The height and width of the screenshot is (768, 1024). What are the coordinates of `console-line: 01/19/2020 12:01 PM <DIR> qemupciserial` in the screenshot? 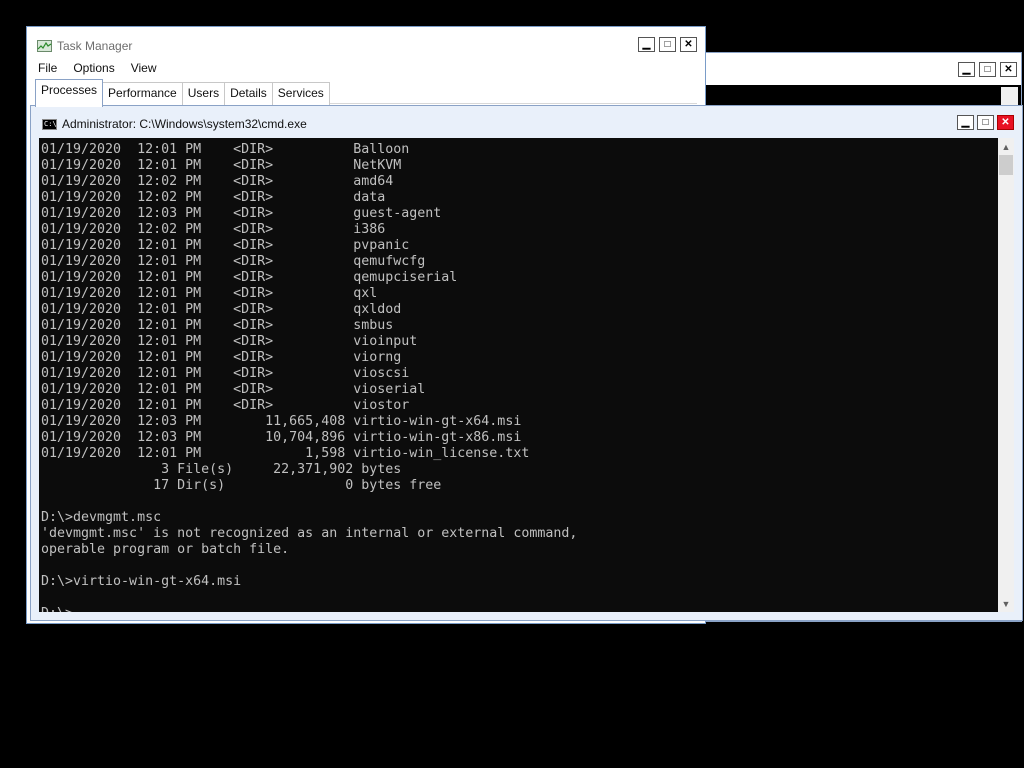 It's located at (249, 277).